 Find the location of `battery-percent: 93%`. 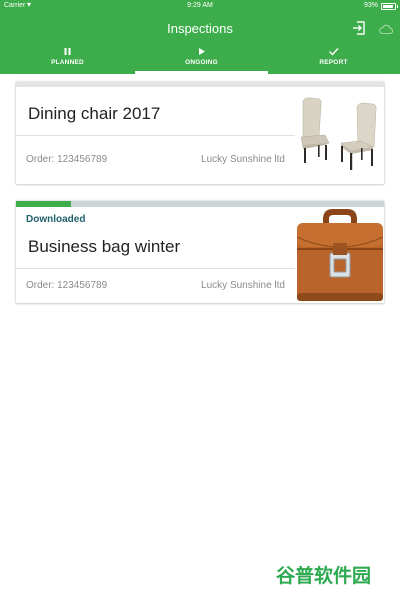

battery-percent: 93% is located at coordinates (370, 5).